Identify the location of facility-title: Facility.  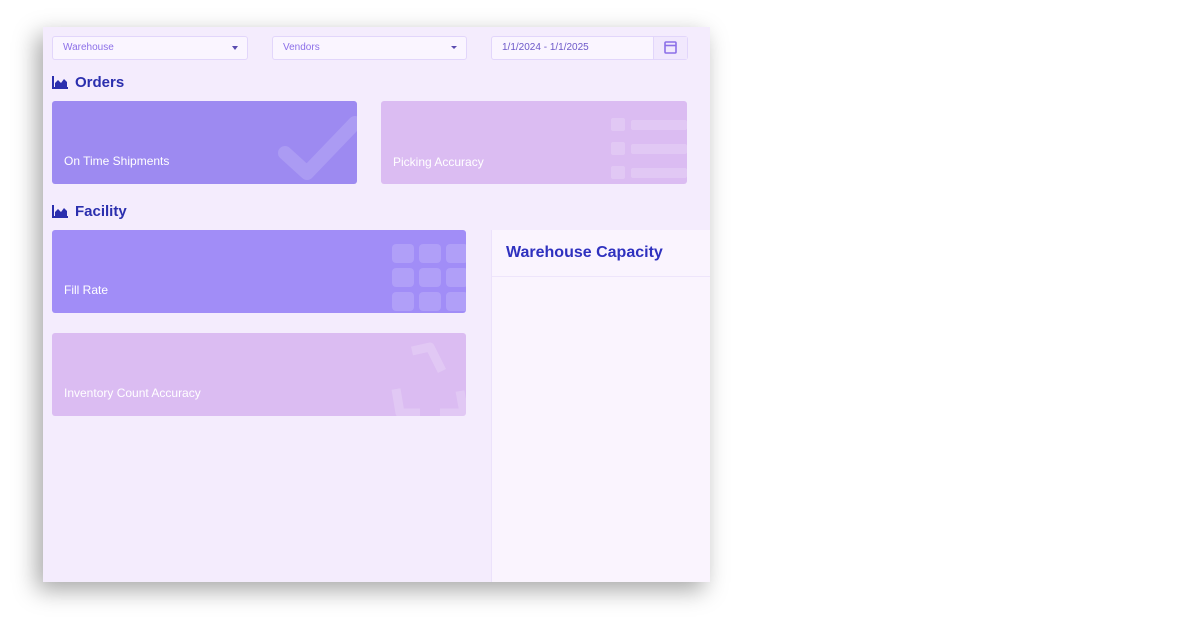
(101, 211).